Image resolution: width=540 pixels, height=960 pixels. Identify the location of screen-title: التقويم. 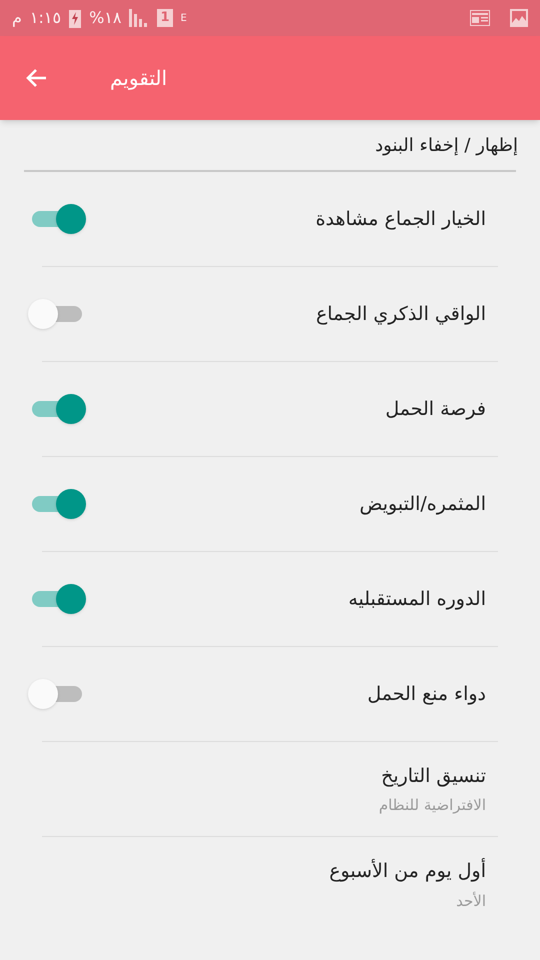
(139, 78).